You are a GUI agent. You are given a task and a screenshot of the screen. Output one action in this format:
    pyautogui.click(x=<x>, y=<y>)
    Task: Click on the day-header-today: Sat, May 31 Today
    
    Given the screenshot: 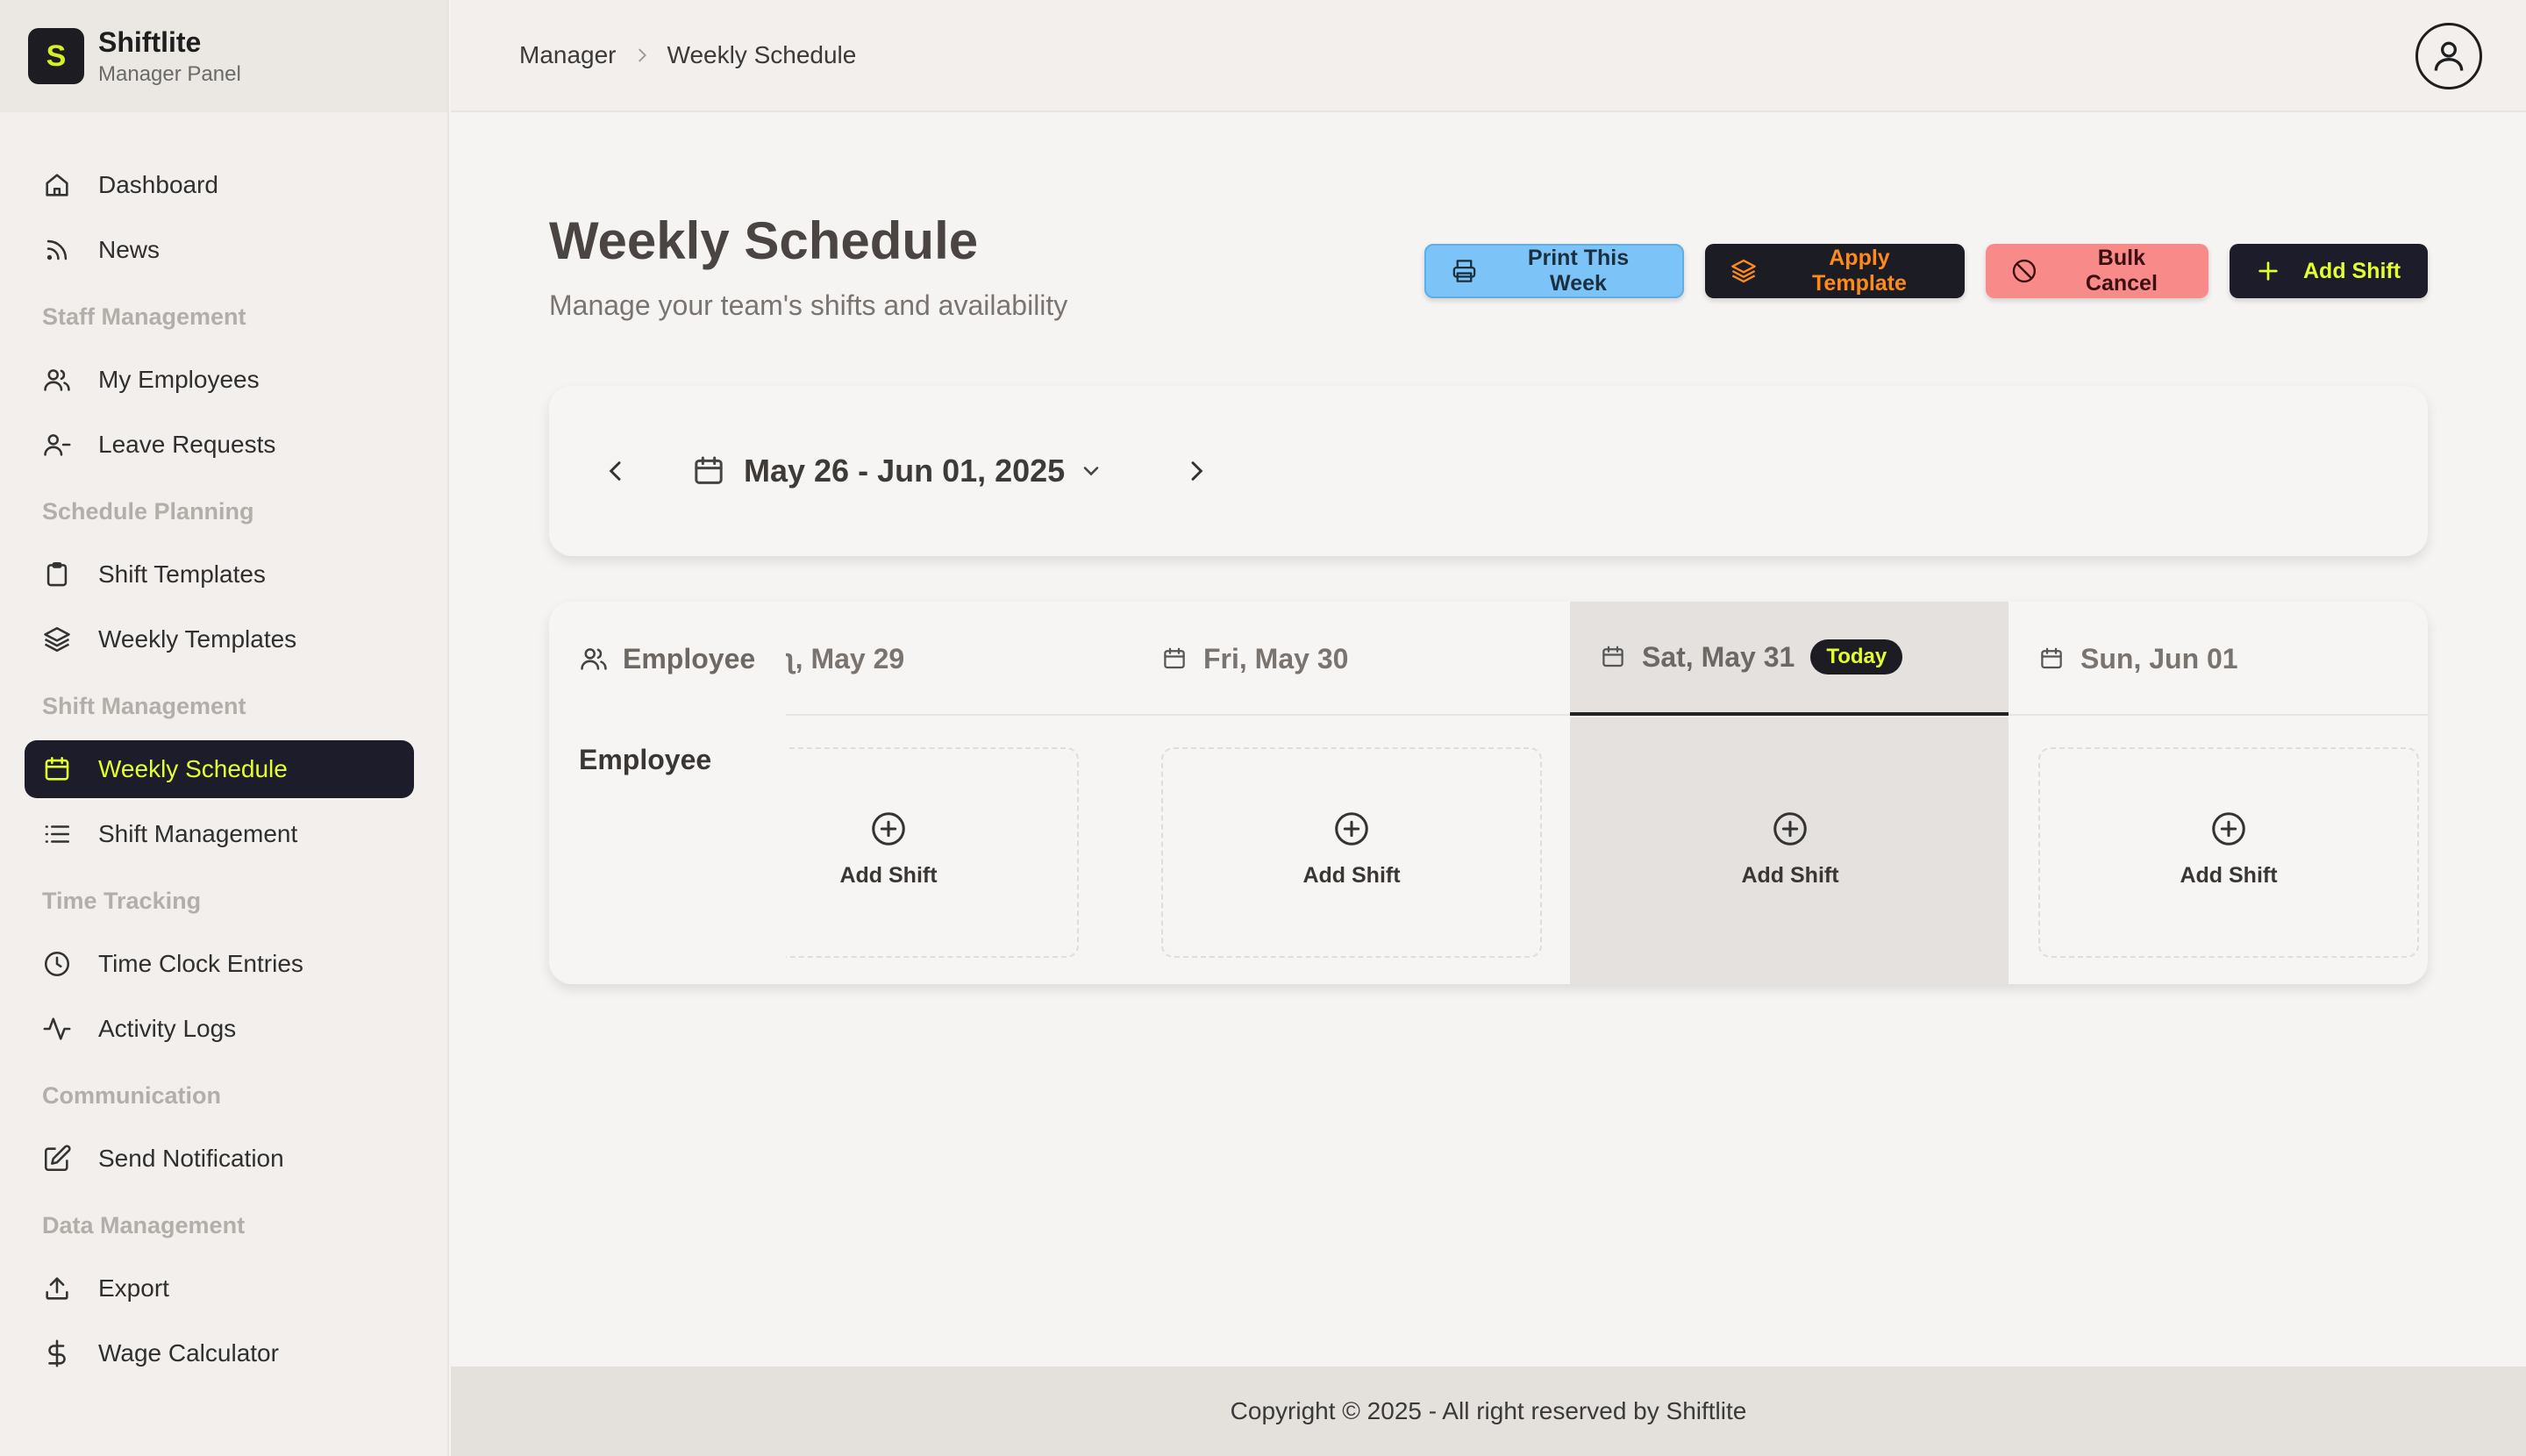 What is the action you would take?
    pyautogui.click(x=1789, y=659)
    